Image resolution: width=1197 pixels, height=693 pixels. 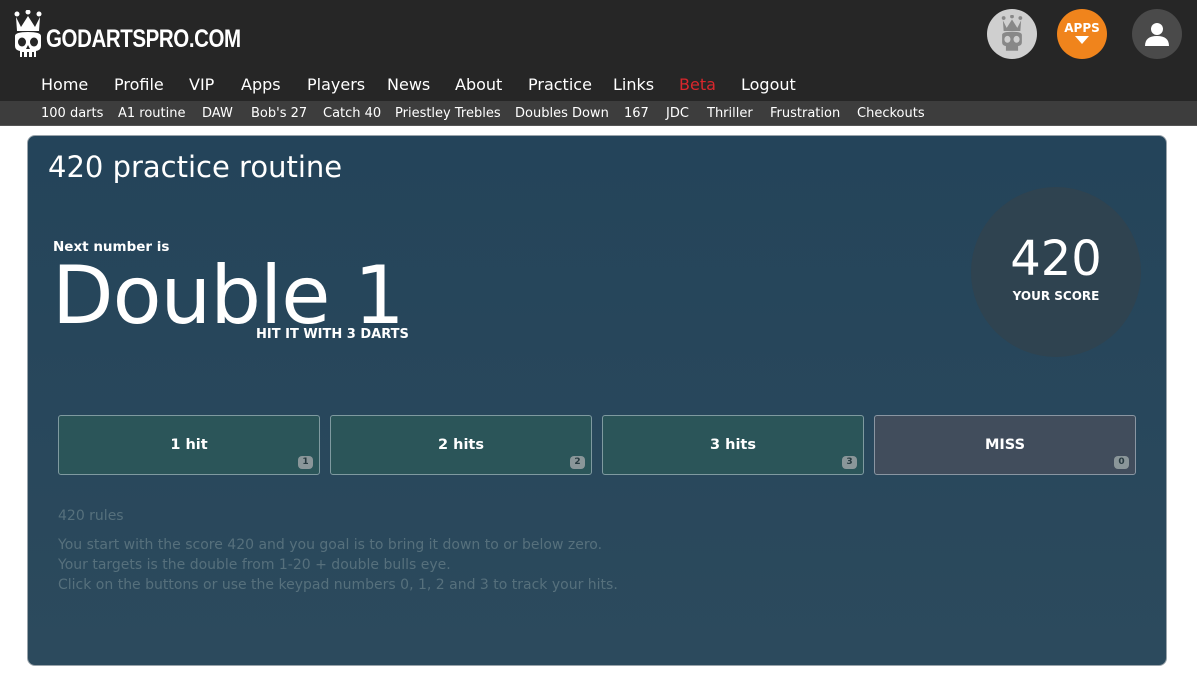 I want to click on nav-profile: Profile, so click(x=139, y=85).